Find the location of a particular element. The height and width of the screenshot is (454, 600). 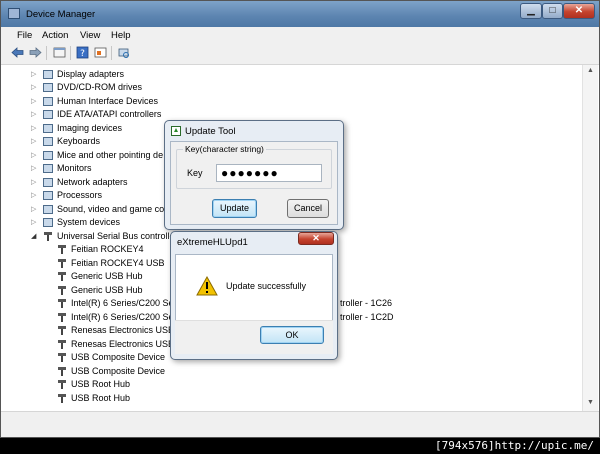

toolbar: ? is located at coordinates (300, 54).